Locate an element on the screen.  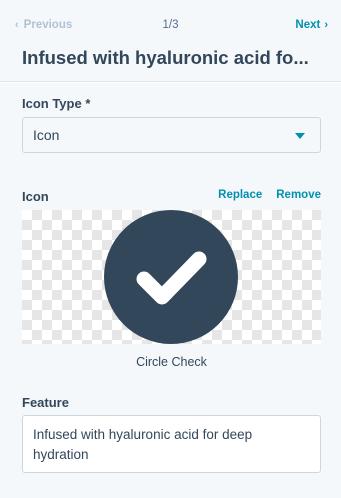
icon-type-label: Icon Type * is located at coordinates (56, 103).